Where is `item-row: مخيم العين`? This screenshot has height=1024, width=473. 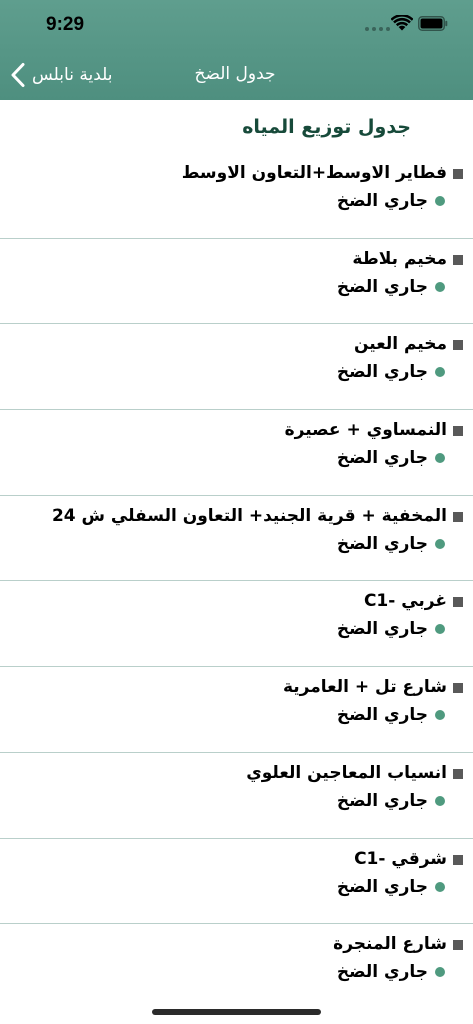 item-row: مخيم العين is located at coordinates (236, 344).